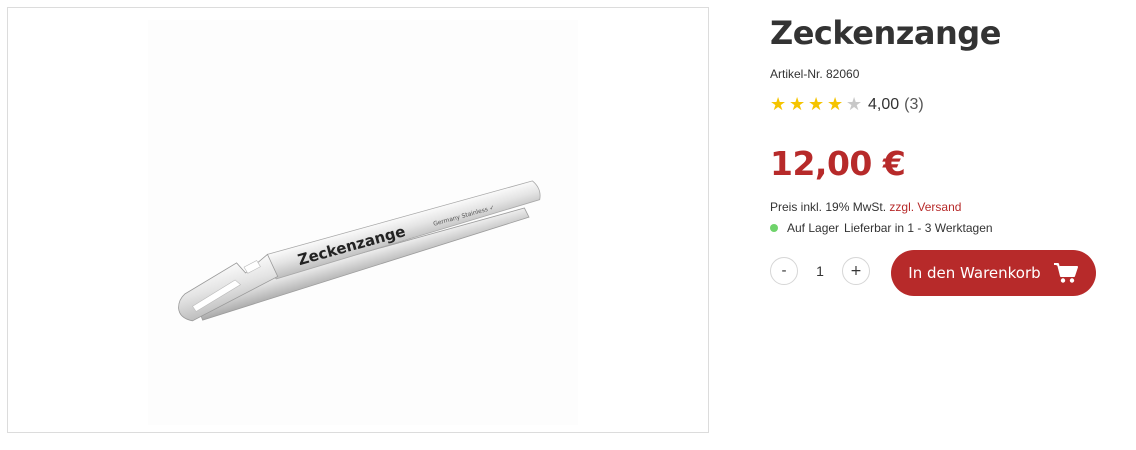 The height and width of the screenshot is (450, 1136). Describe the element at coordinates (974, 273) in the screenshot. I see `add-to-cart-label: In den Warenkorb` at that location.